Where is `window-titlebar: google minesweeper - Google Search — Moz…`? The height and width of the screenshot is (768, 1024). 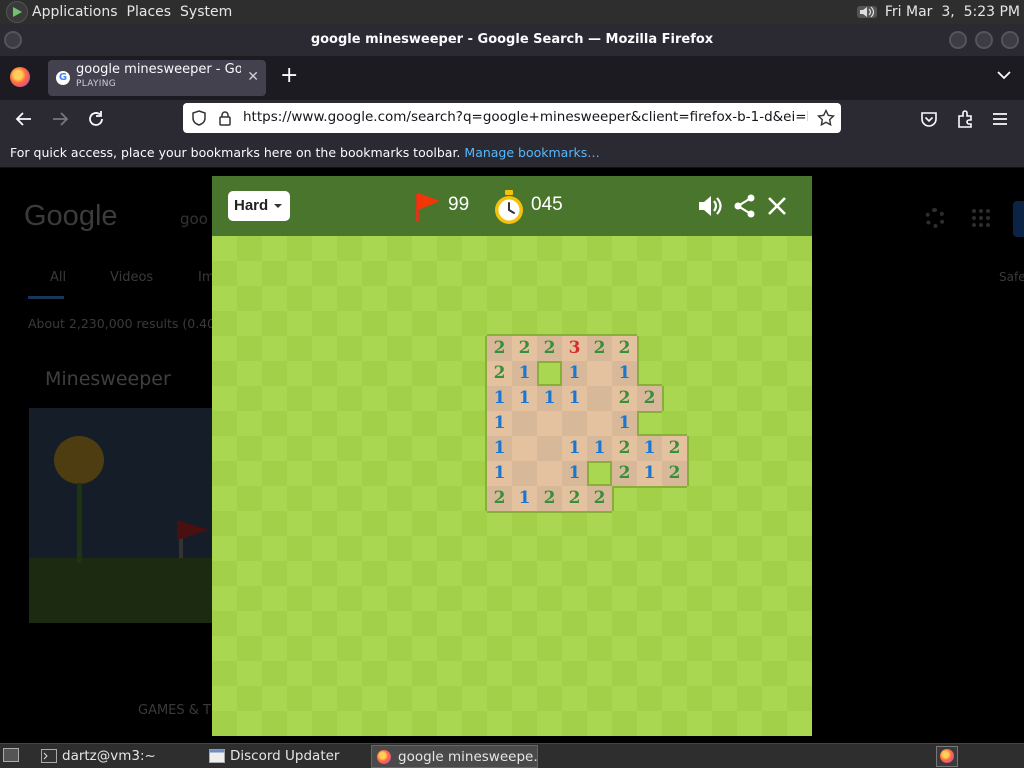 window-titlebar: google minesweeper - Google Search — Moz… is located at coordinates (512, 40).